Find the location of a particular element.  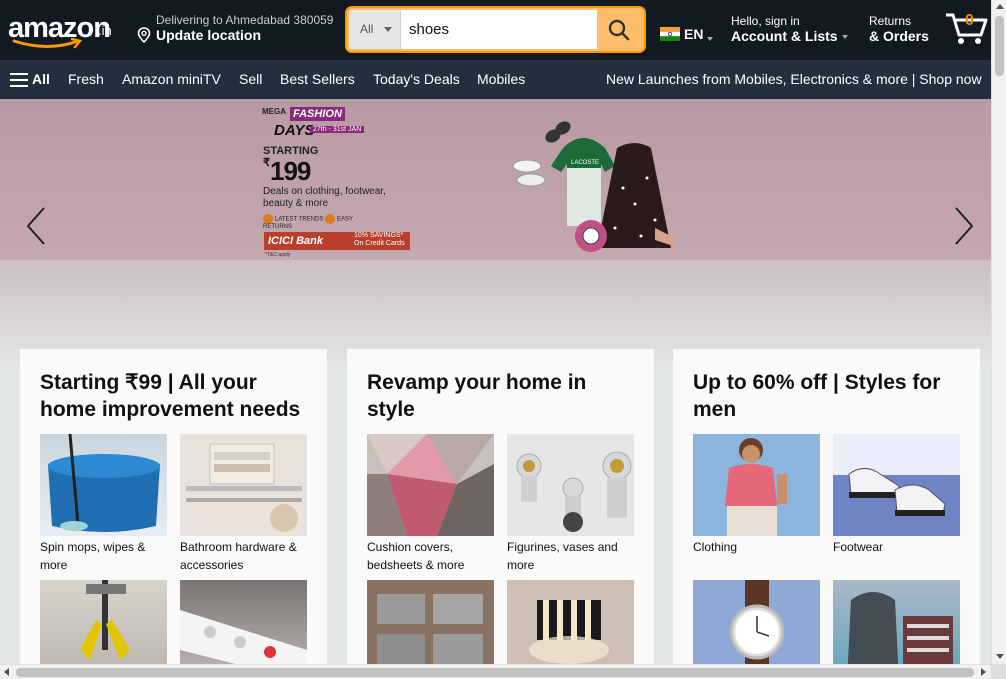

storage-boxes-image is located at coordinates (430, 622).